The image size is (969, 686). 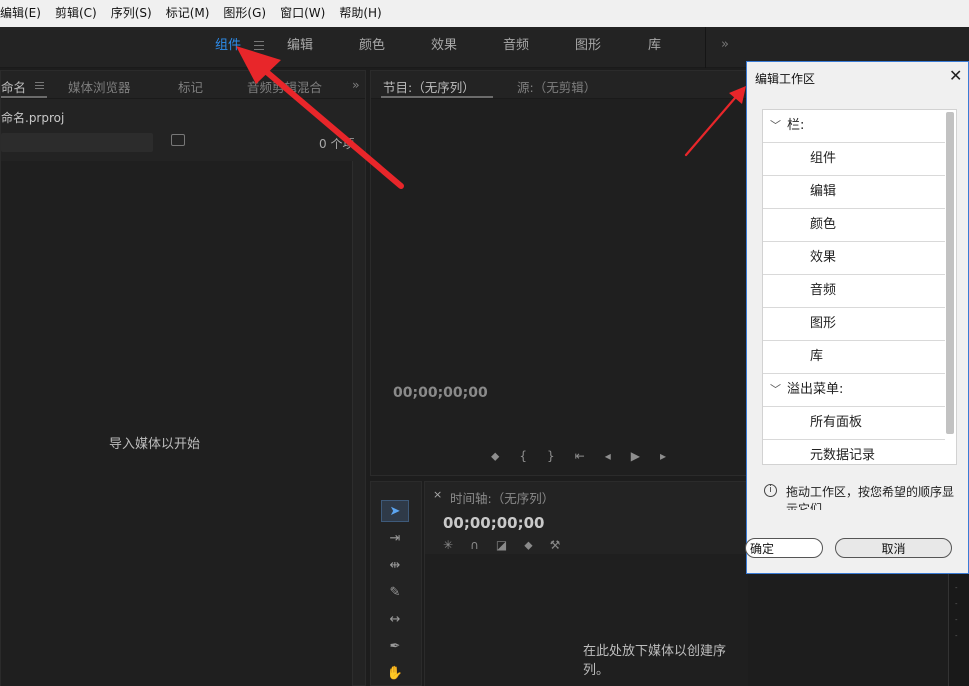 I want to click on snap-magnet-icon: ∩, so click(x=474, y=545).